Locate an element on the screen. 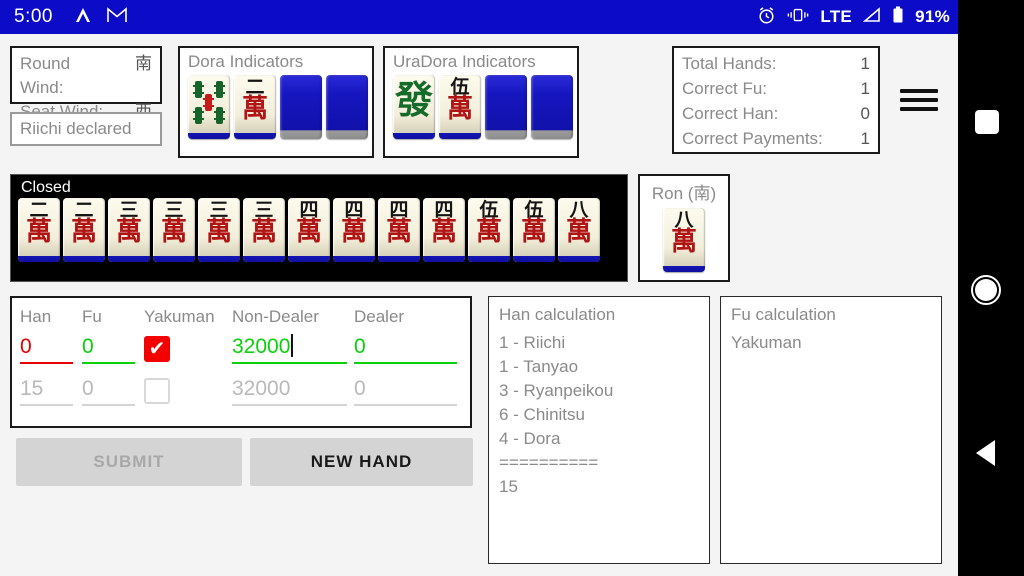 The width and height of the screenshot is (1024, 576). dora-tile-5-sou is located at coordinates (209, 107).